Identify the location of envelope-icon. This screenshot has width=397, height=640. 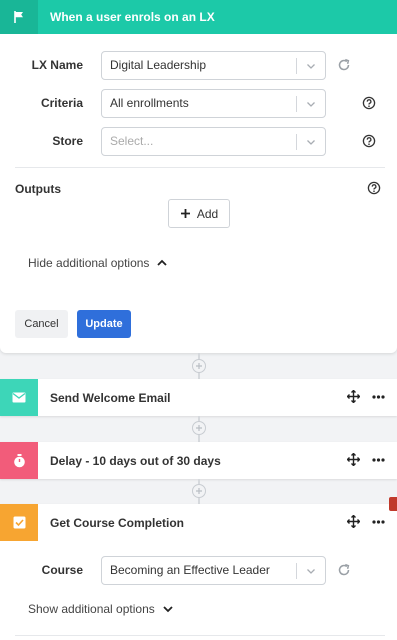
(19, 397).